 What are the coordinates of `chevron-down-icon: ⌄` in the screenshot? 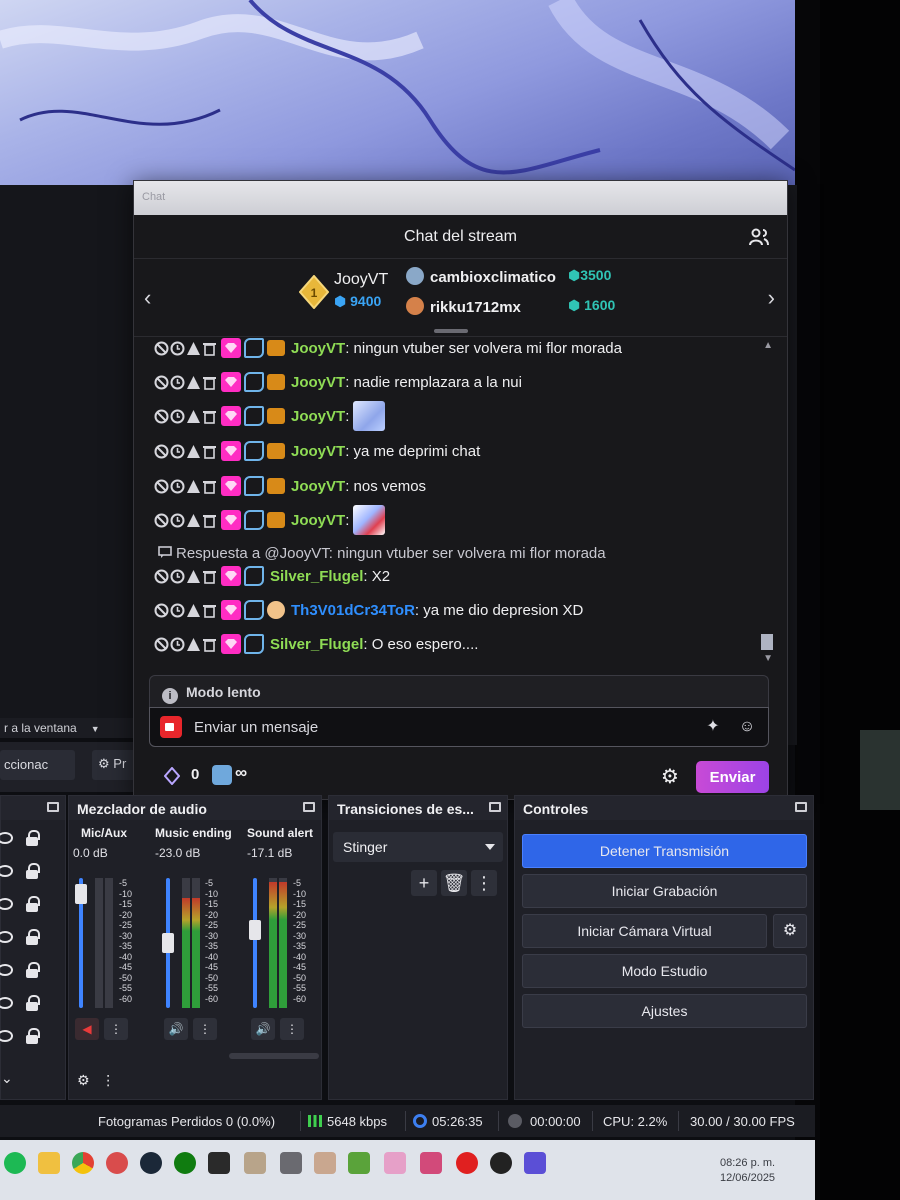 It's located at (7, 1078).